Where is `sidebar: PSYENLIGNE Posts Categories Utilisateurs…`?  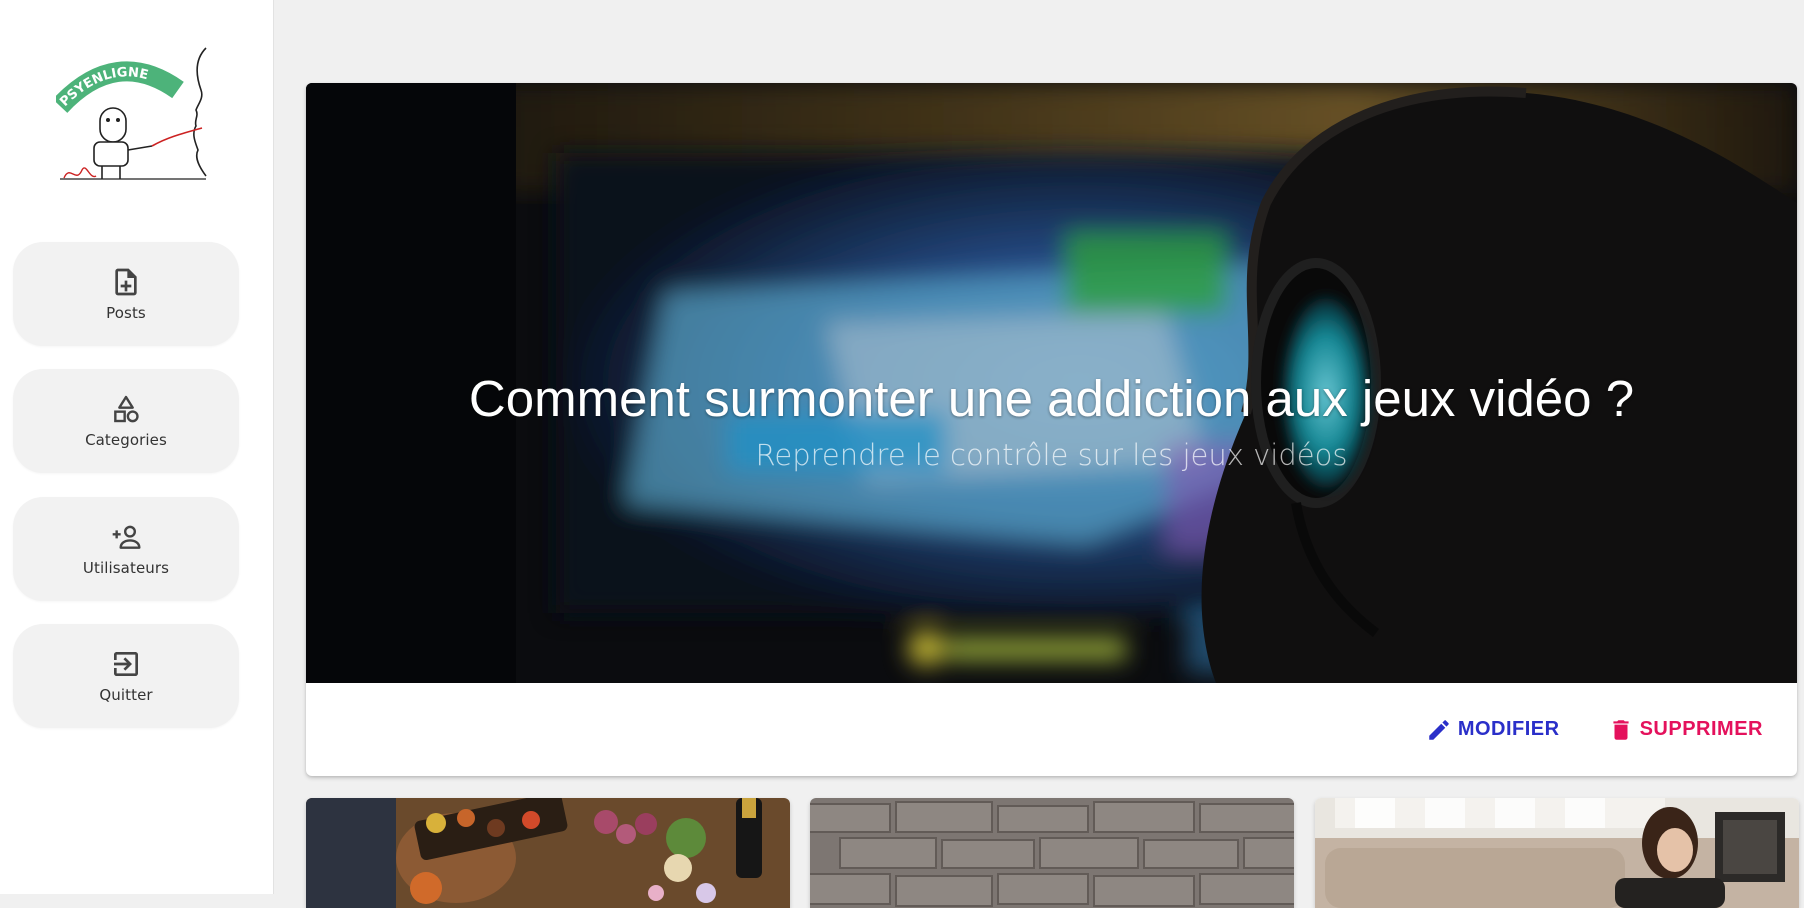 sidebar: PSYENLIGNE Posts Categories Utilisateurs… is located at coordinates (137, 447).